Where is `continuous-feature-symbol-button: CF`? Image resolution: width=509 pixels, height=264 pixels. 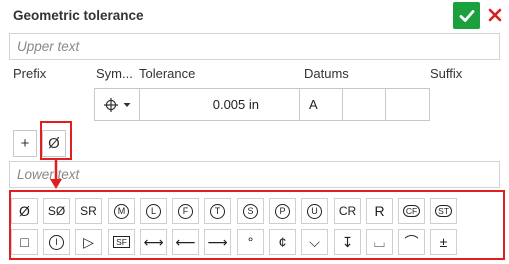
continuous-feature-symbol-button: CF is located at coordinates (411, 211).